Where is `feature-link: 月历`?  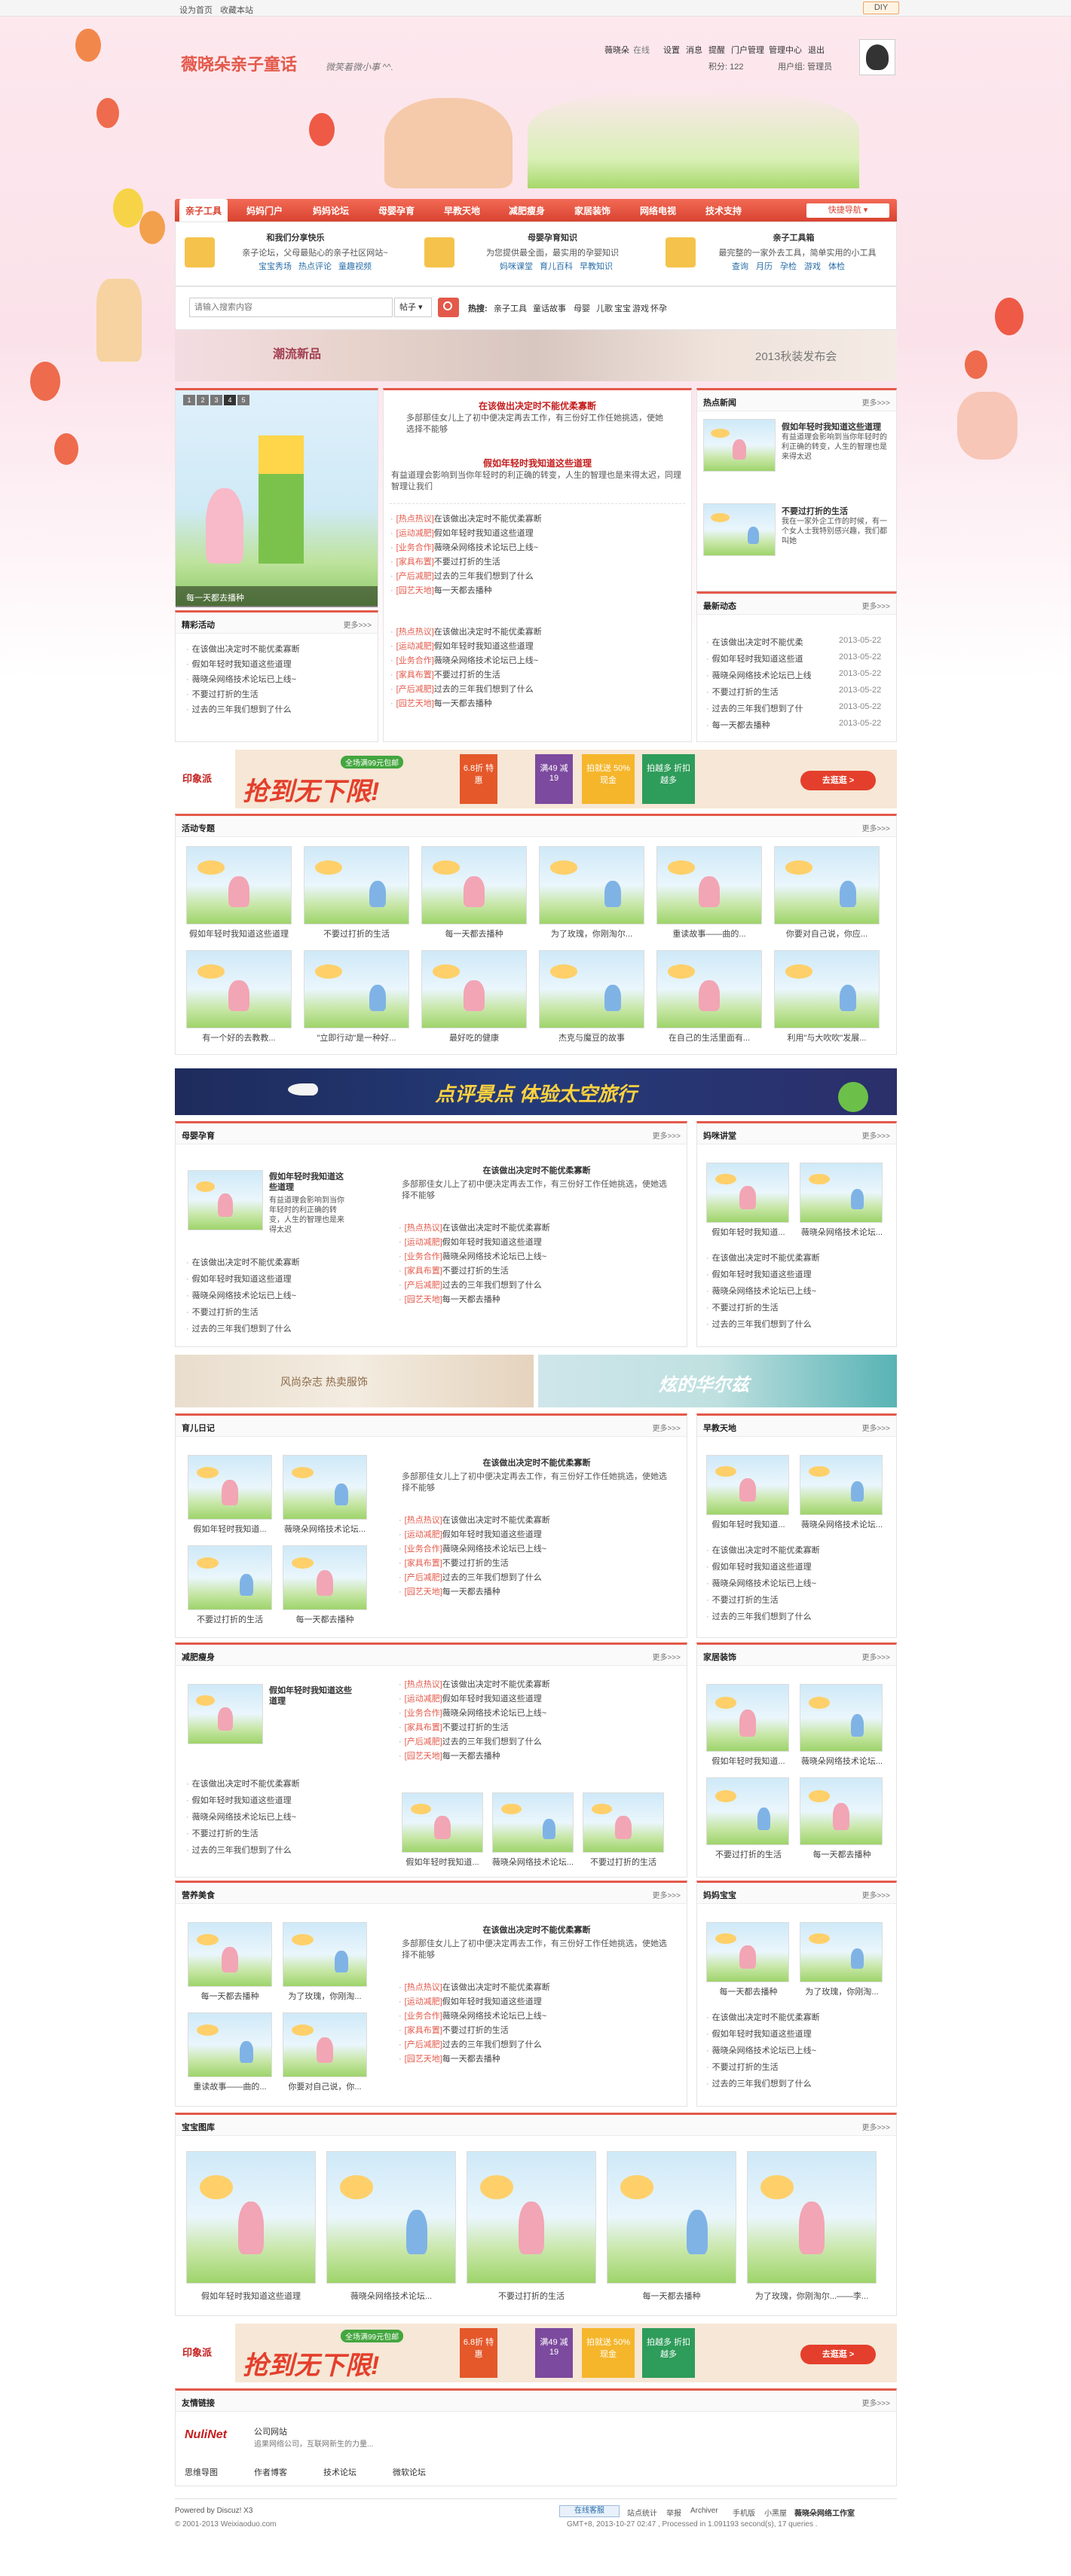 feature-link: 月历 is located at coordinates (764, 266).